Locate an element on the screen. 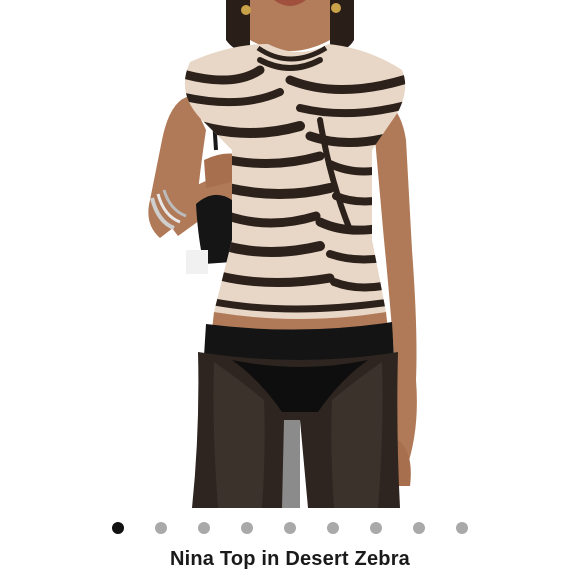  carousel-pagination is located at coordinates (290, 528).